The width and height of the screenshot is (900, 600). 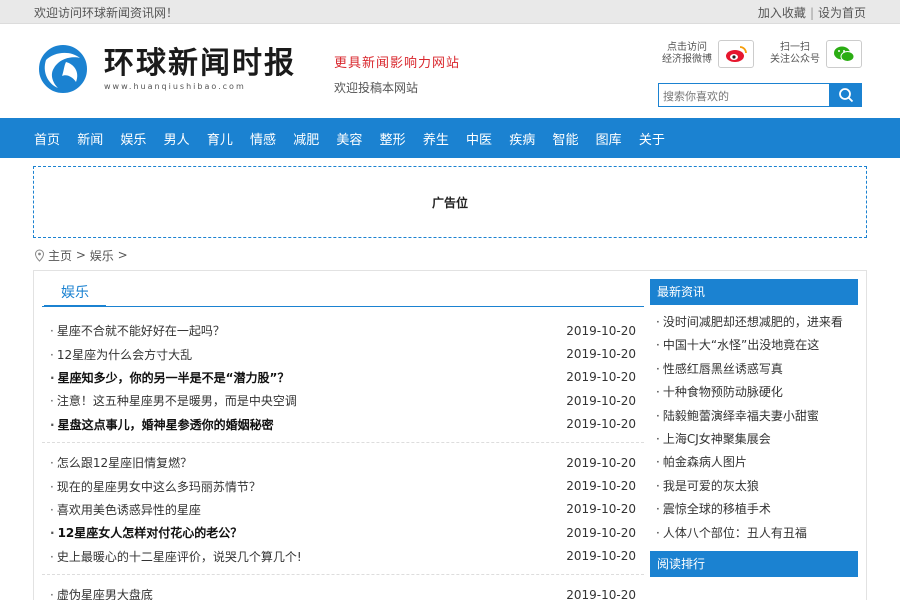 I want to click on site-logo: 环球新闻时报 www.huanqiushibao.com, so click(x=166, y=69).